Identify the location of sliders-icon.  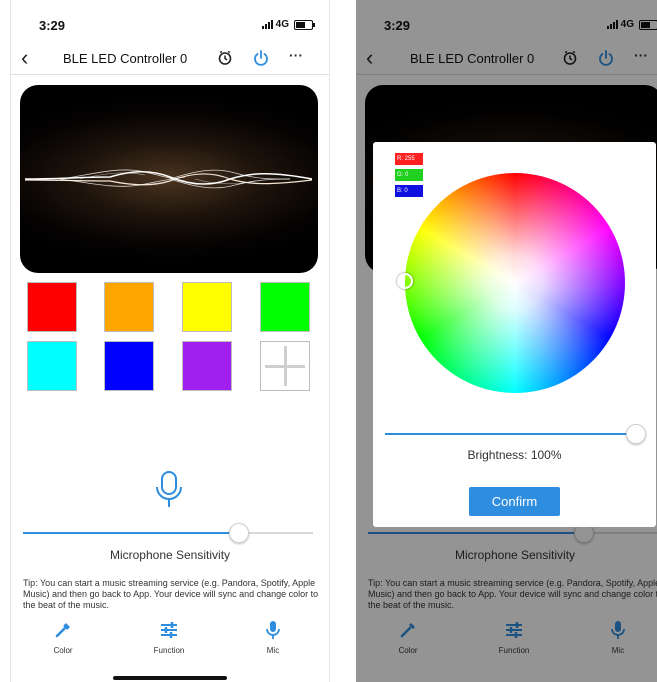
(169, 630).